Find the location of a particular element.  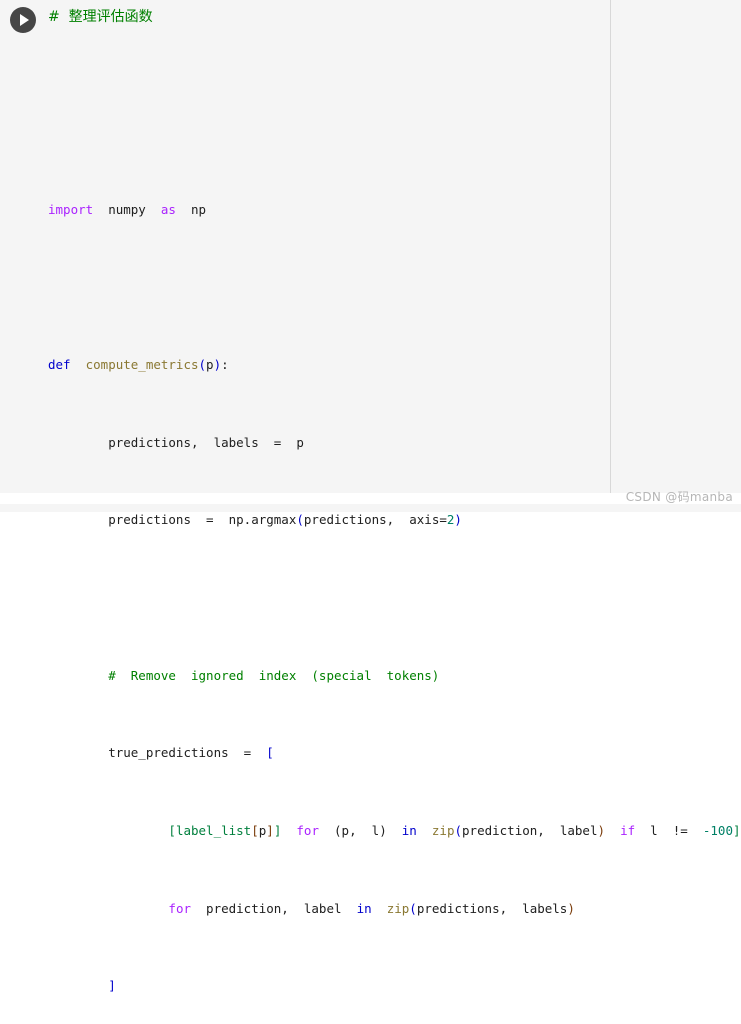

token-label-list: label_list is located at coordinates (213, 830).